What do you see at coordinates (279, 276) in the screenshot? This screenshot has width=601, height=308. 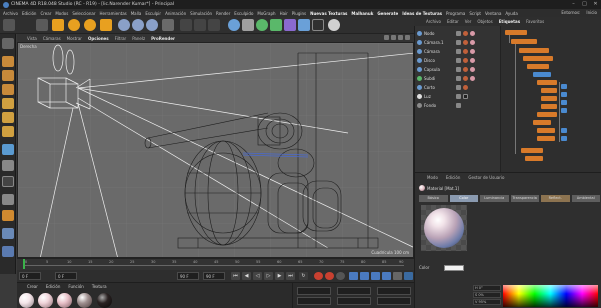 I see `next-key-icon: ▶` at bounding box center [279, 276].